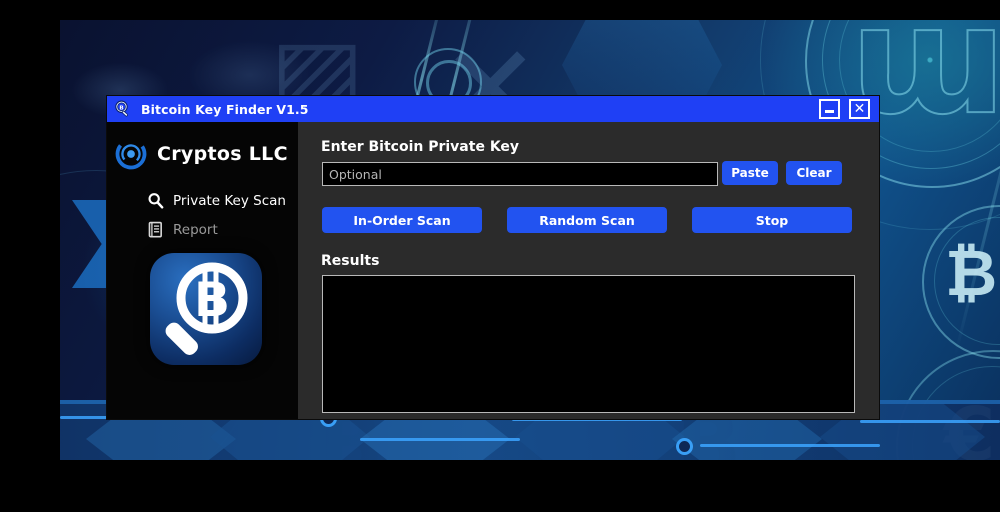 This screenshot has height=512, width=1000. I want to click on document-icon, so click(155, 229).